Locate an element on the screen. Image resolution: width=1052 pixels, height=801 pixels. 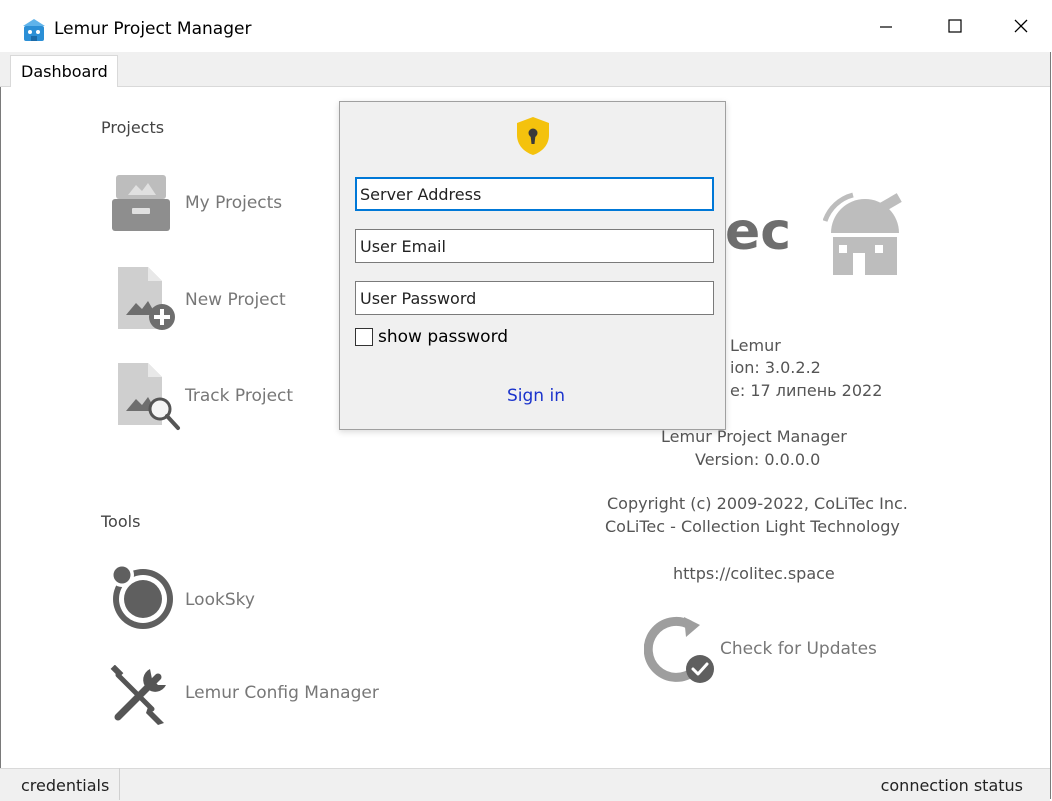
track-project-label: Track Project is located at coordinates (239, 396).